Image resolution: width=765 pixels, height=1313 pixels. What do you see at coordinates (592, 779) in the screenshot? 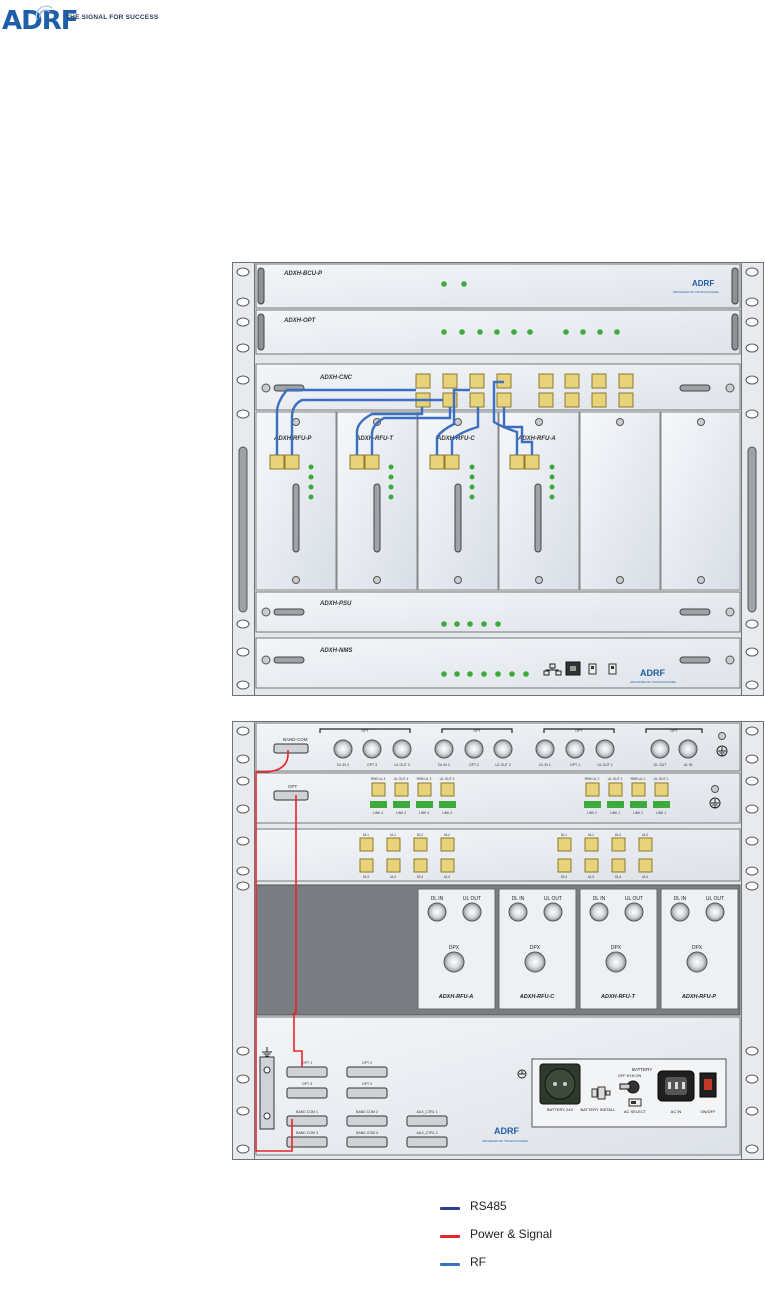
I see `opt-label-r1: RHB UL 2` at bounding box center [592, 779].